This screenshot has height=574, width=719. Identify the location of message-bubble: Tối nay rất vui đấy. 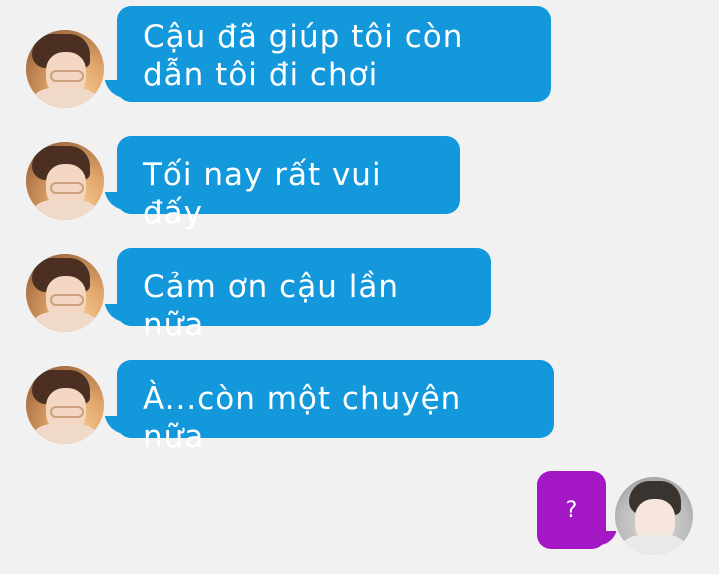
(288, 183).